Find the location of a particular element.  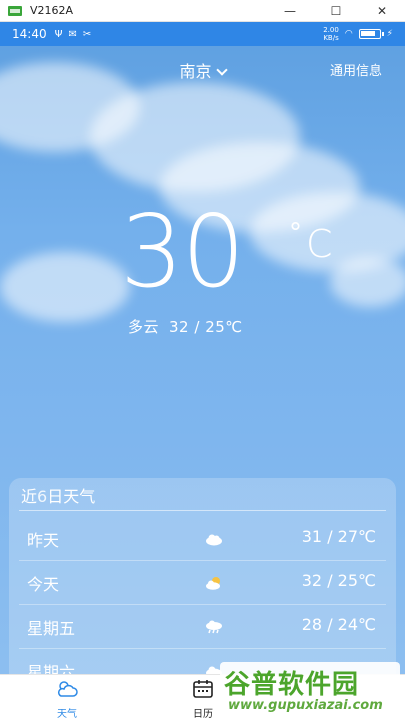

general-info-link: 通用信息 is located at coordinates (356, 69).